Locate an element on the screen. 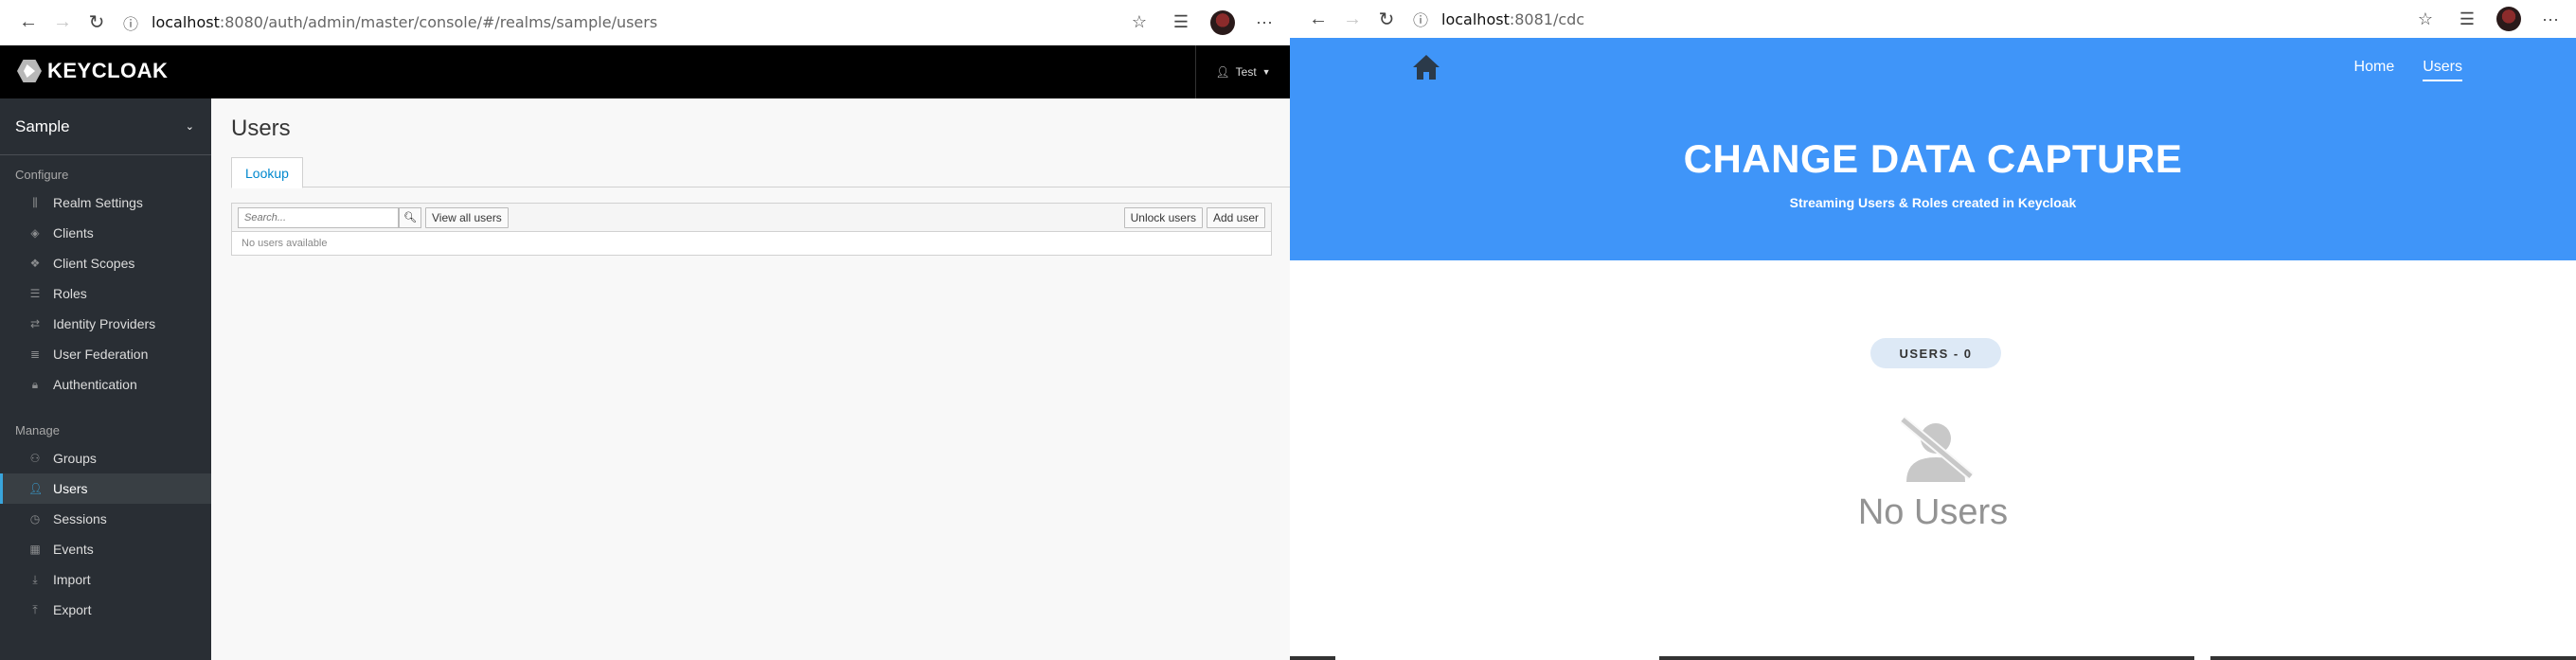 The height and width of the screenshot is (660, 2576). sidebar-item-events: ▦ Events is located at coordinates (105, 549).